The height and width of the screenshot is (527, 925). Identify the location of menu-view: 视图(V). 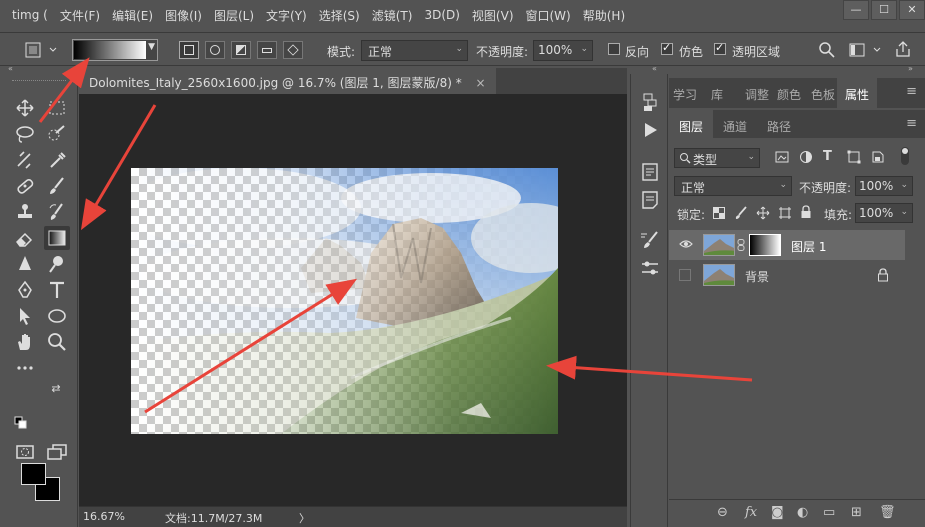
(493, 15).